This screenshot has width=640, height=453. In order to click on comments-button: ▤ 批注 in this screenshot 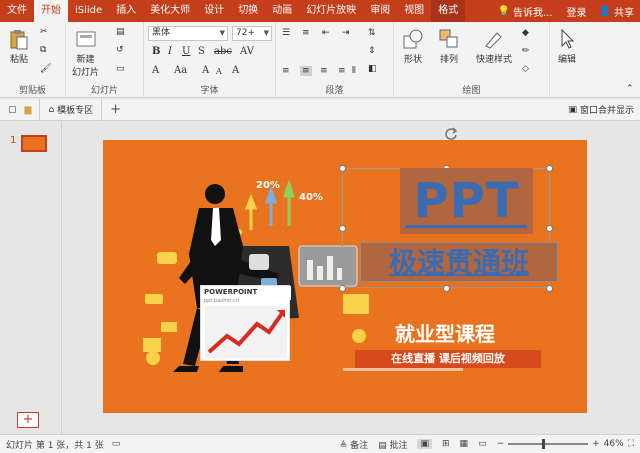, I will do `click(392, 444)`.